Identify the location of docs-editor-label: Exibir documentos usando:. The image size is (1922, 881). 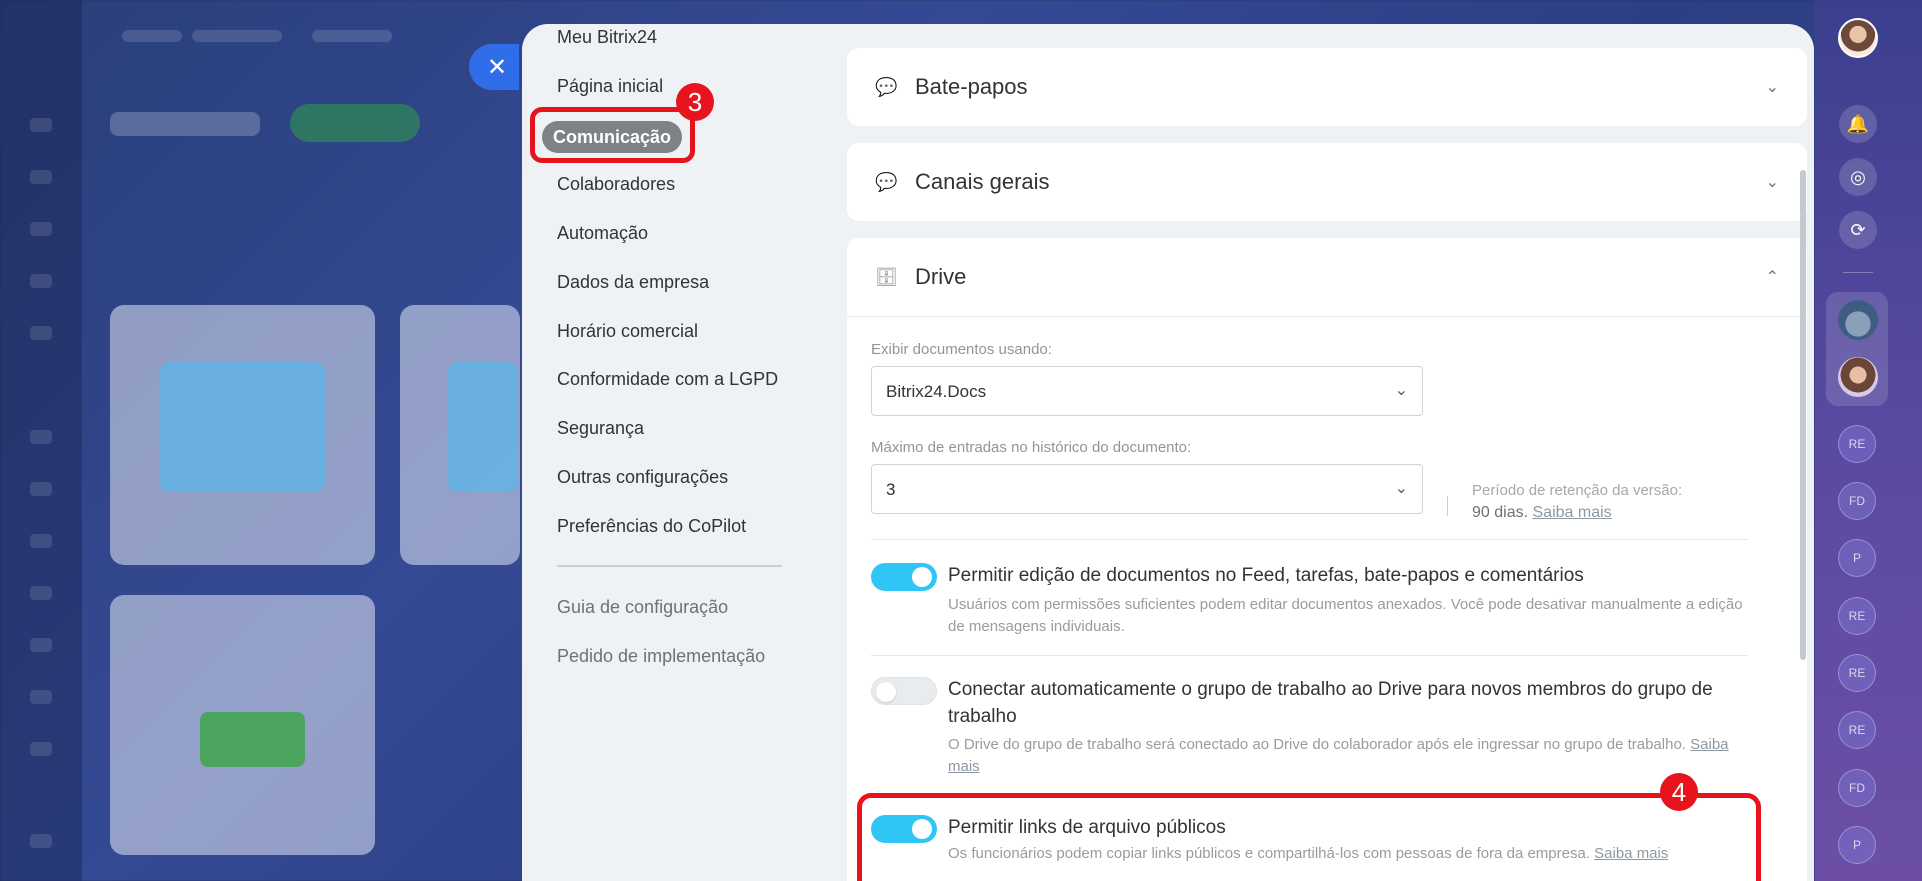
(961, 349).